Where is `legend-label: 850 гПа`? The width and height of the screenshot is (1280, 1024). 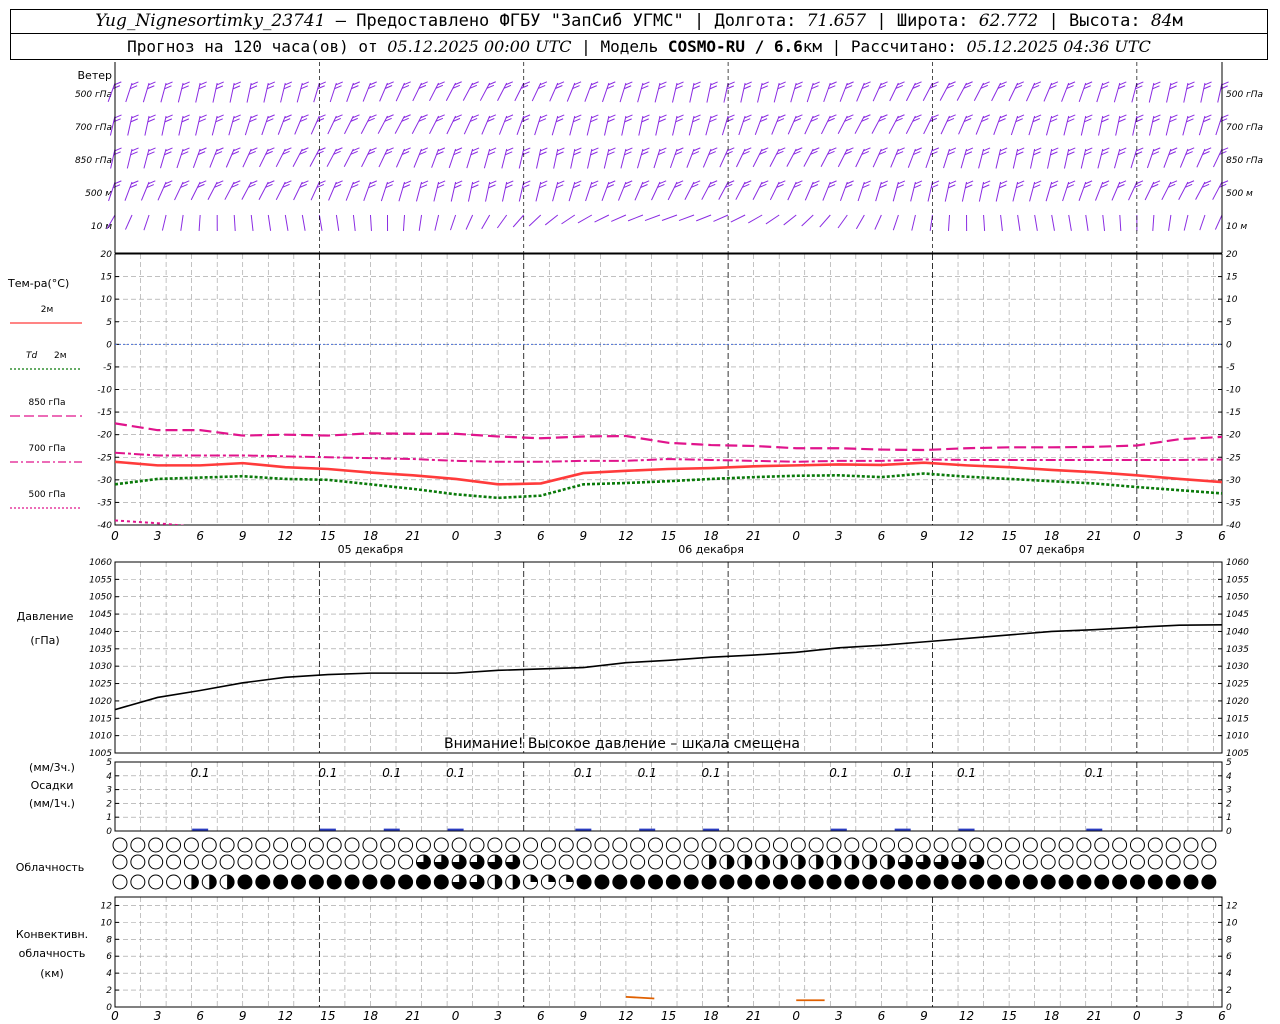
legend-label: 850 гПа is located at coordinates (46, 403).